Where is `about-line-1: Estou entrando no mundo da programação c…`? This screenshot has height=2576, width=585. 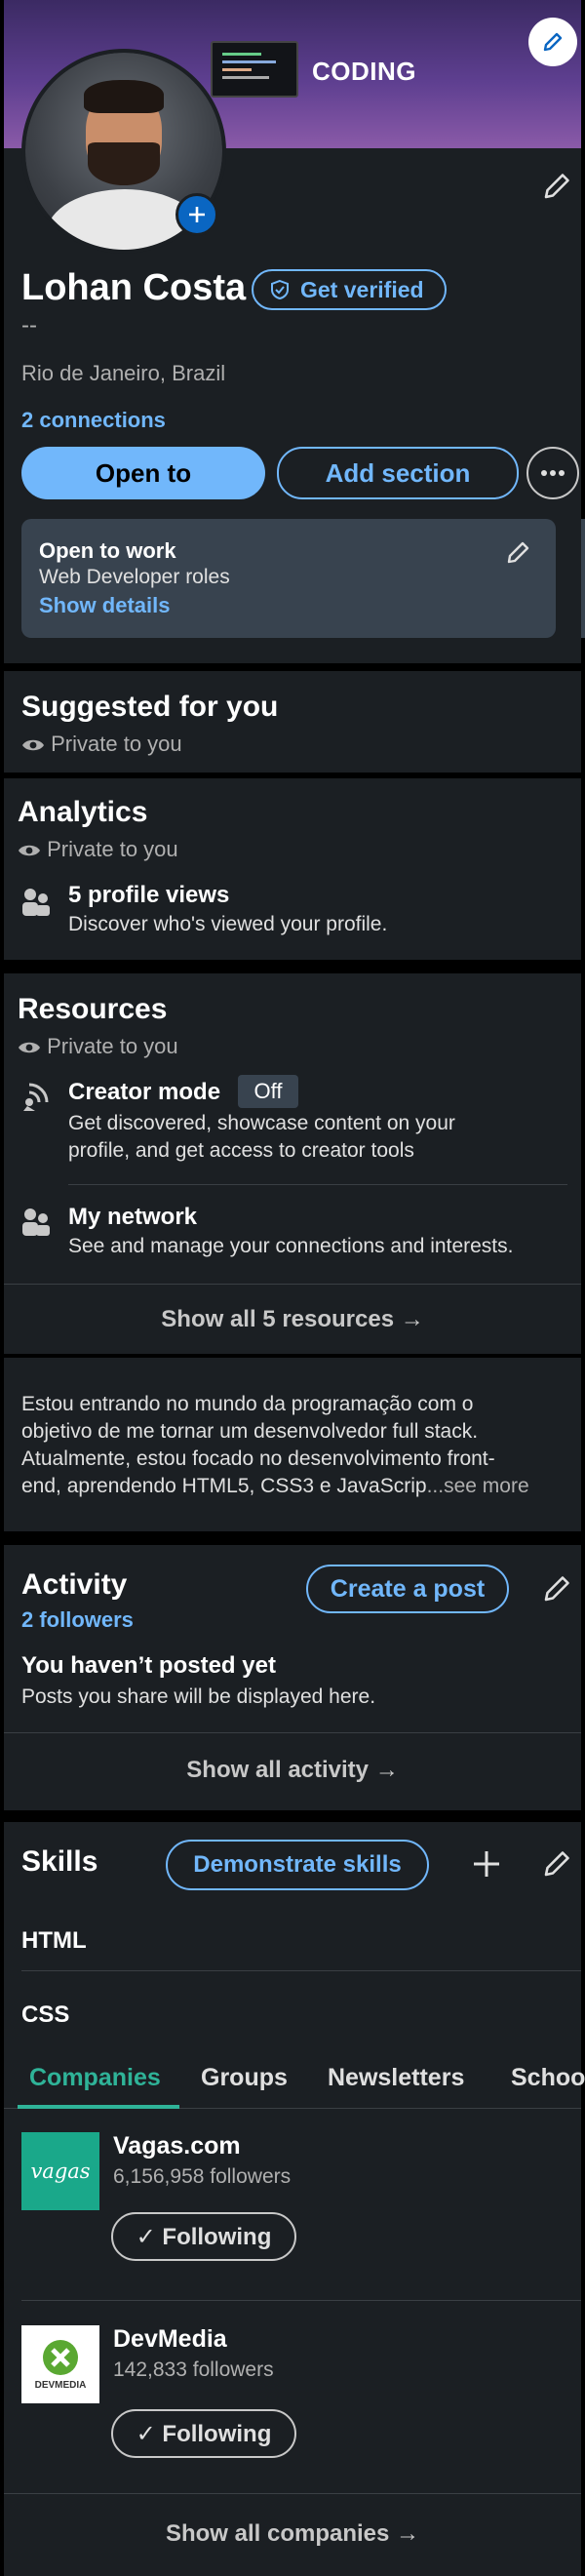
about-line-1: Estou entrando no mundo da programação c… is located at coordinates (247, 1404).